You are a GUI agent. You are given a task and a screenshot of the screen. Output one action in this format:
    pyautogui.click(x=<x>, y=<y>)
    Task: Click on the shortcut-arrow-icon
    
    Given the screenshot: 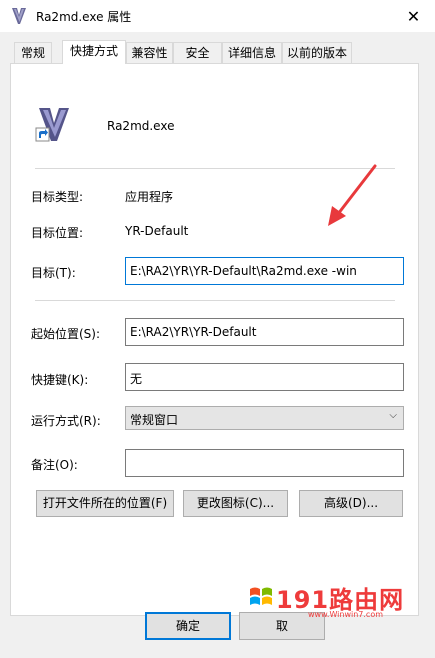 What is the action you would take?
    pyautogui.click(x=42, y=134)
    